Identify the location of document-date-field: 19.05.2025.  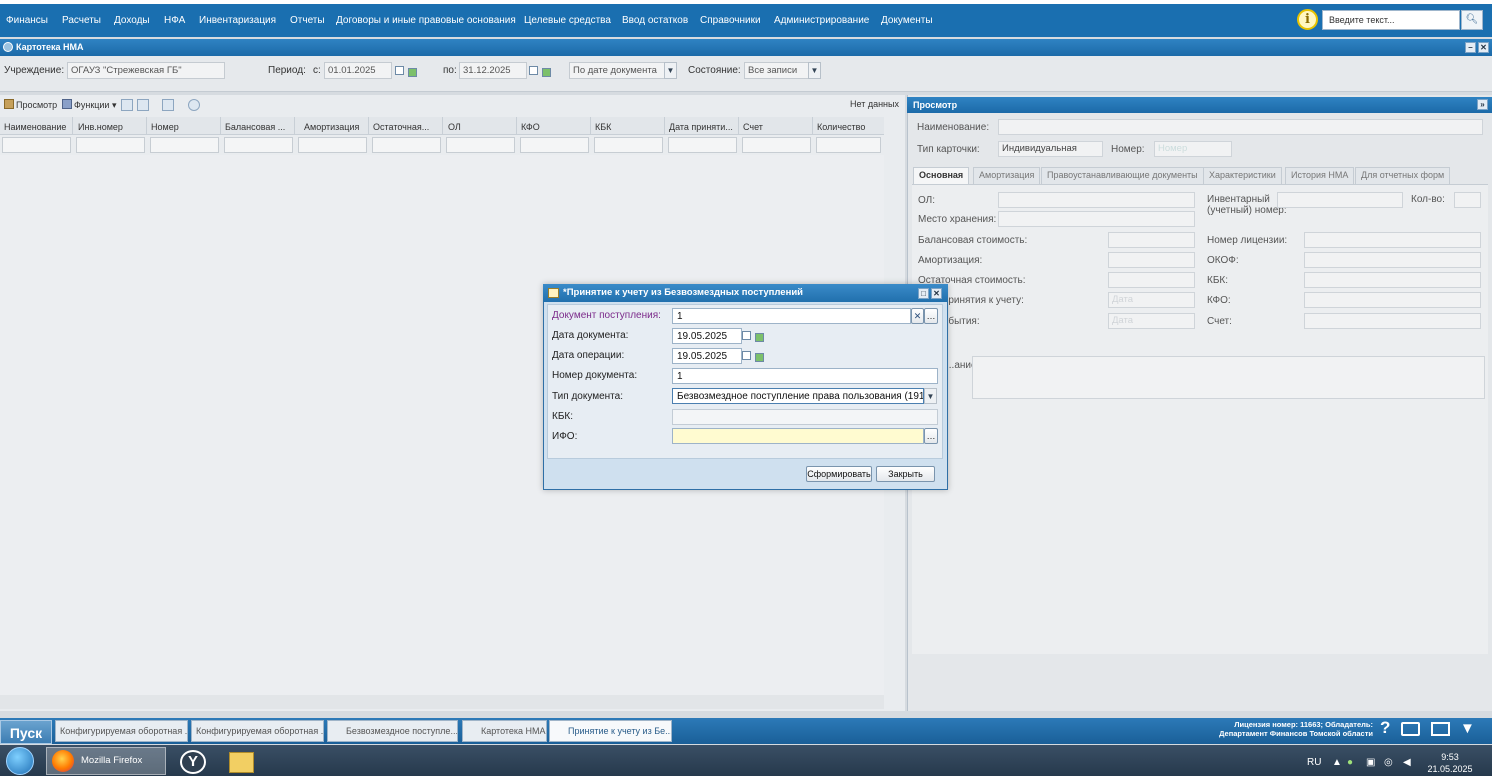
(707, 336).